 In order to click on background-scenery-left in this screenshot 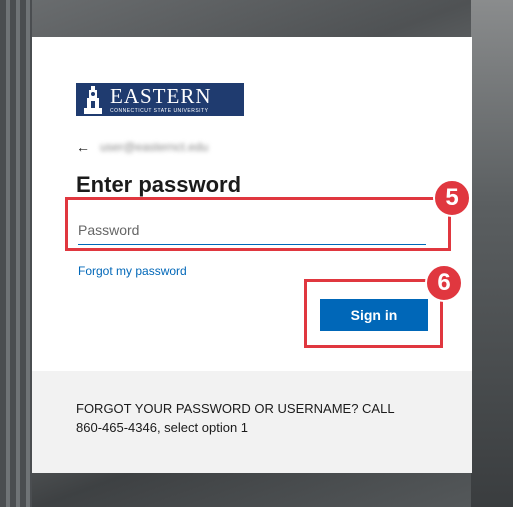, I will do `click(16, 253)`.